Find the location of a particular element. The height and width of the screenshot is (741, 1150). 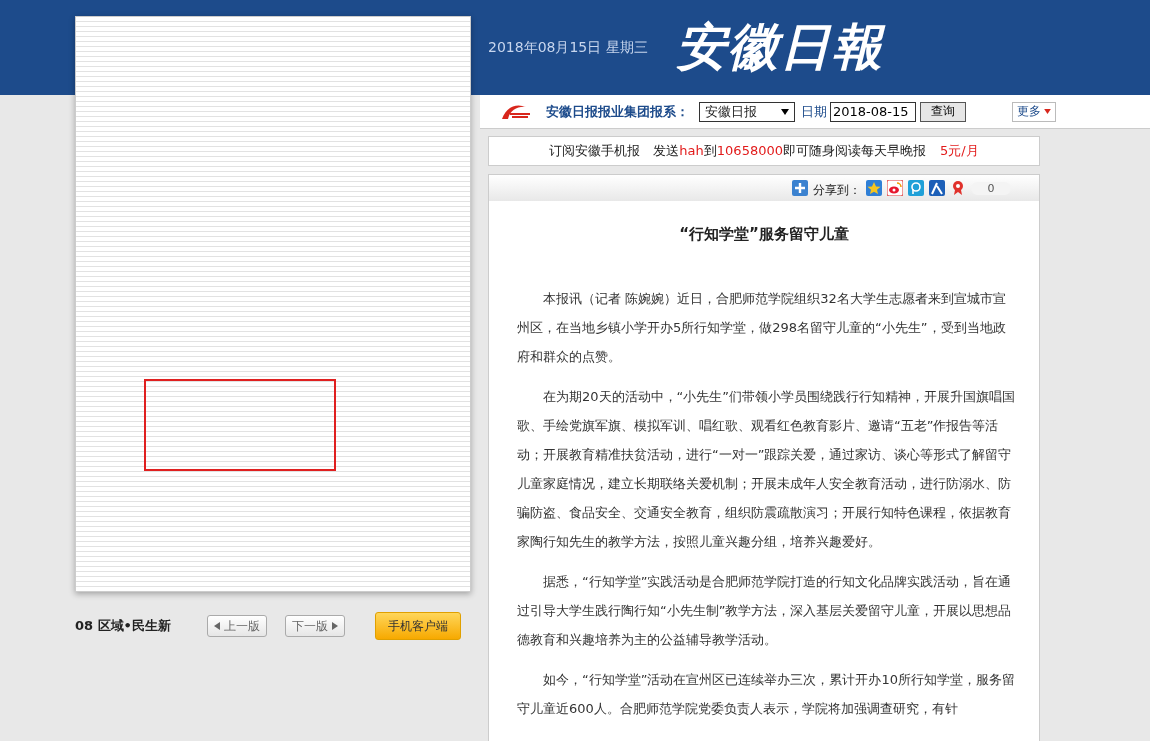

highlight-frame is located at coordinates (240, 425).